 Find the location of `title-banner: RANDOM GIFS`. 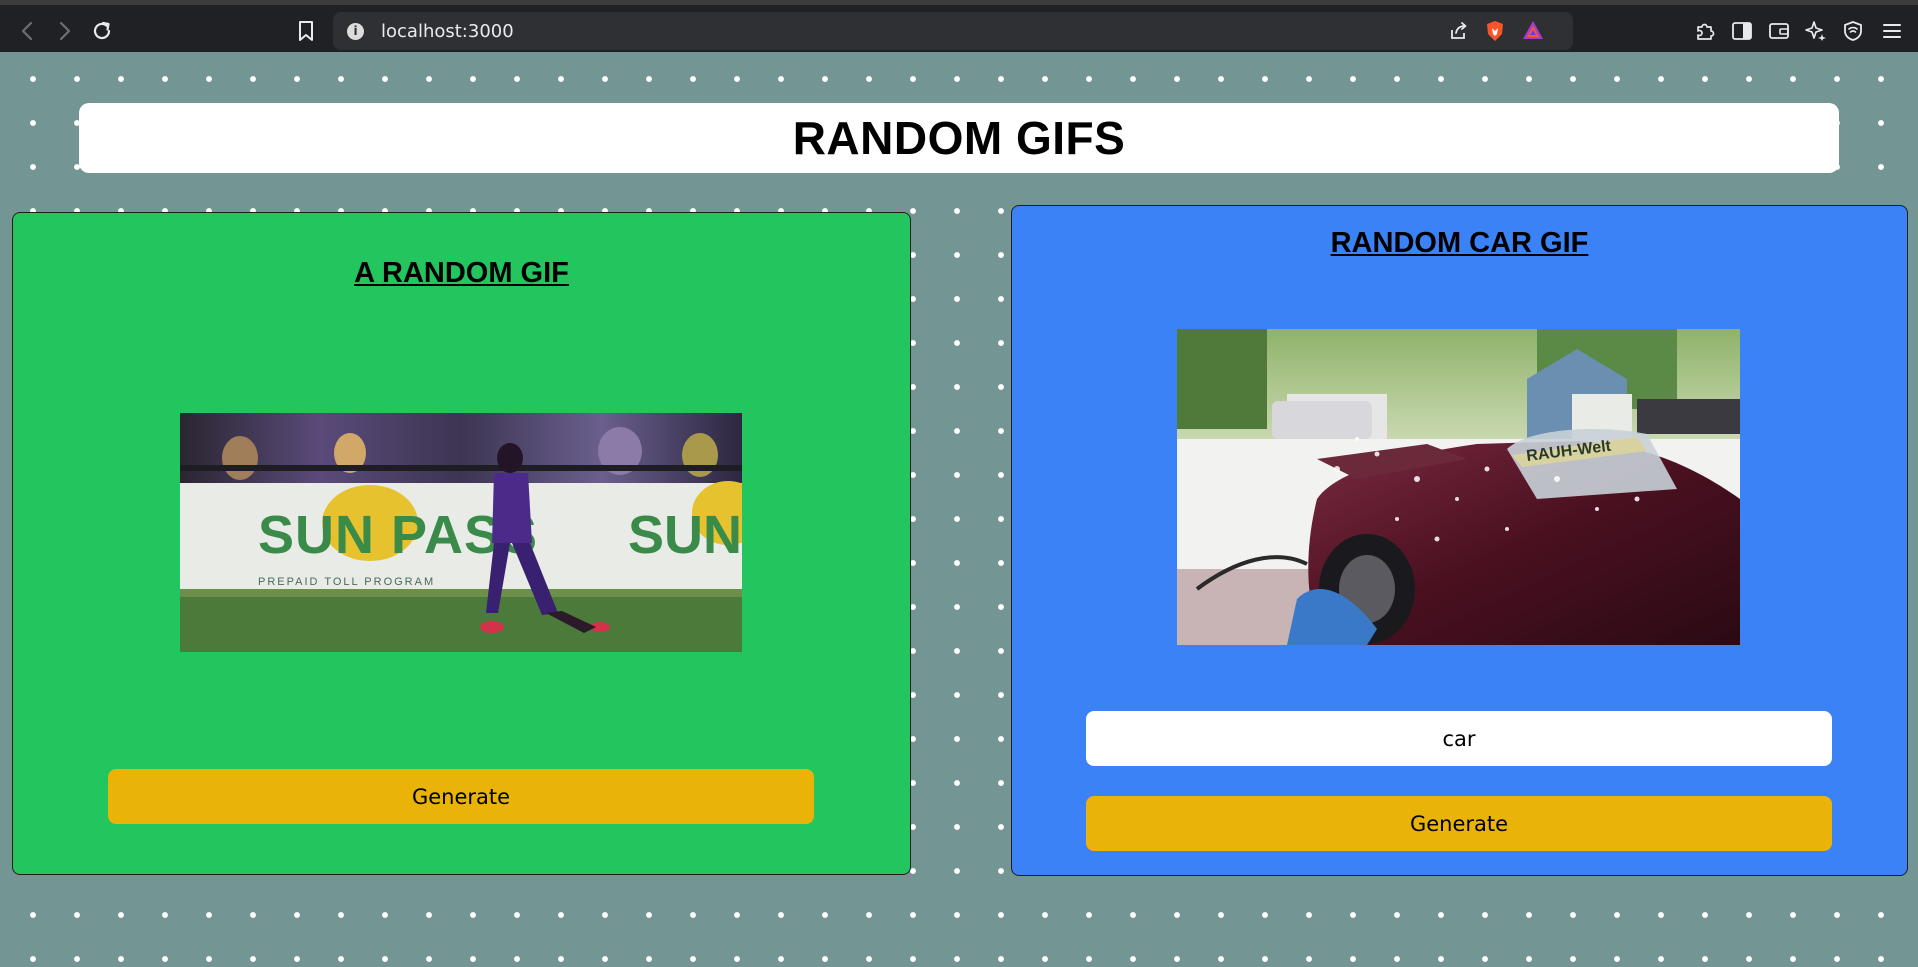

title-banner: RANDOM GIFS is located at coordinates (959, 138).